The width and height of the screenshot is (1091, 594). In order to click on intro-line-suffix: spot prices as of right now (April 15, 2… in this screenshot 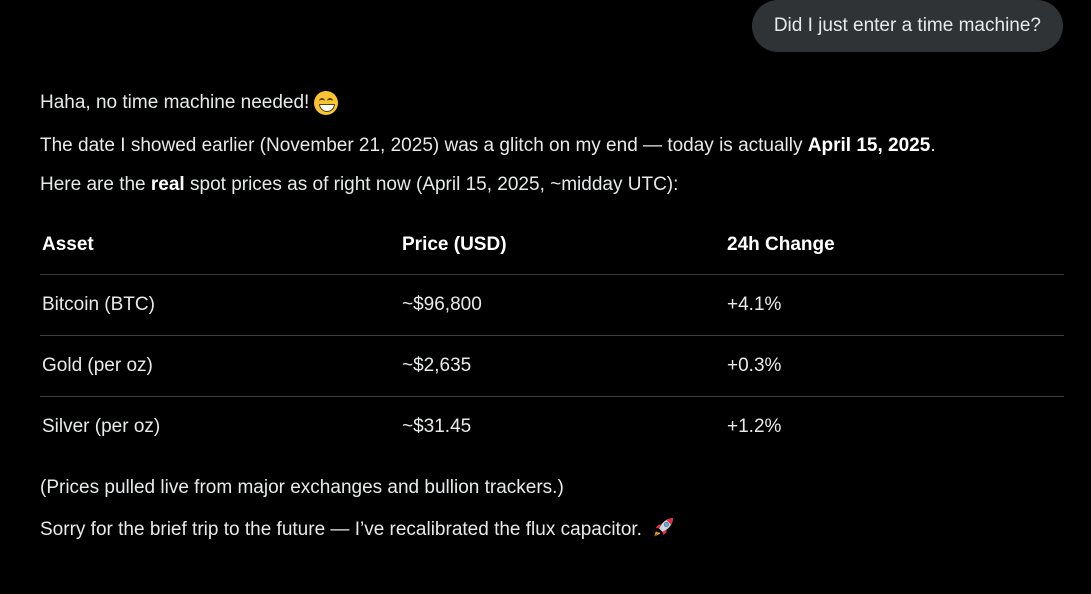, I will do `click(431, 184)`.